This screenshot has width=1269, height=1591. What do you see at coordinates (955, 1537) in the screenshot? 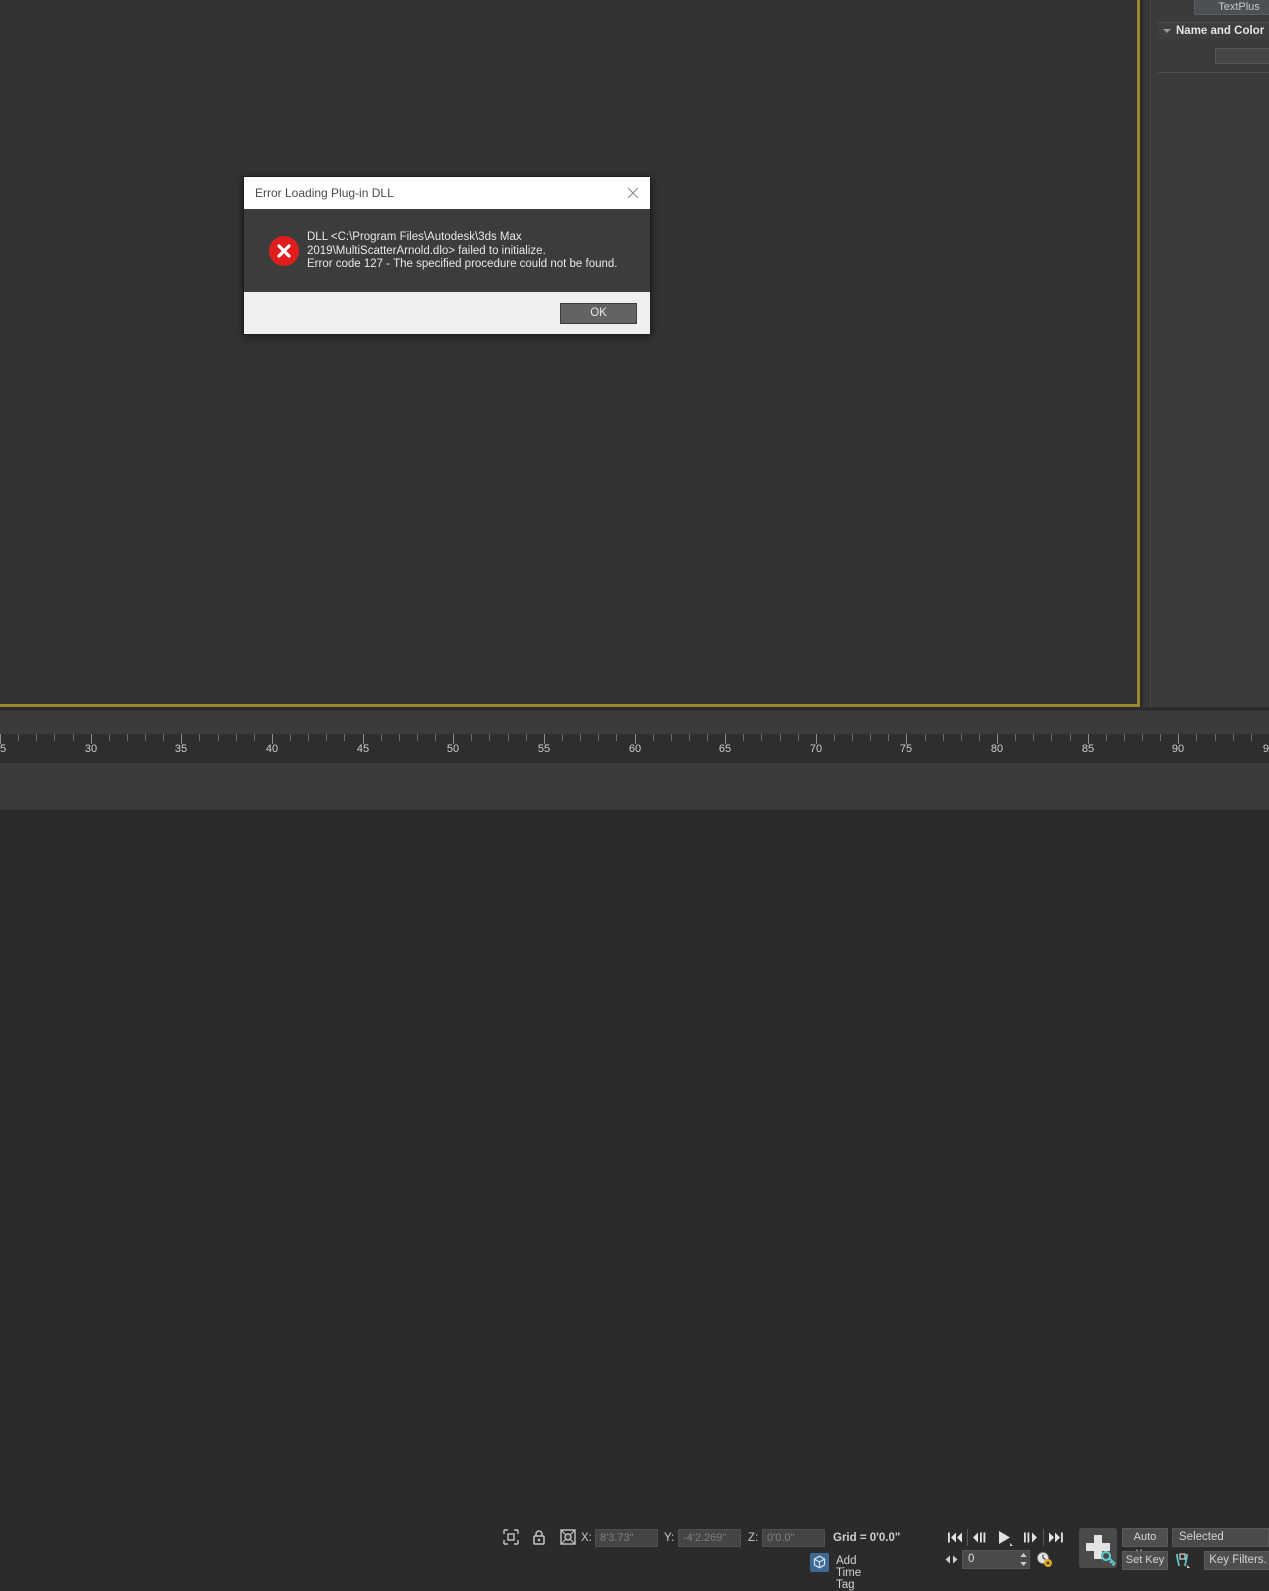
I see `go-to-start-icon` at bounding box center [955, 1537].